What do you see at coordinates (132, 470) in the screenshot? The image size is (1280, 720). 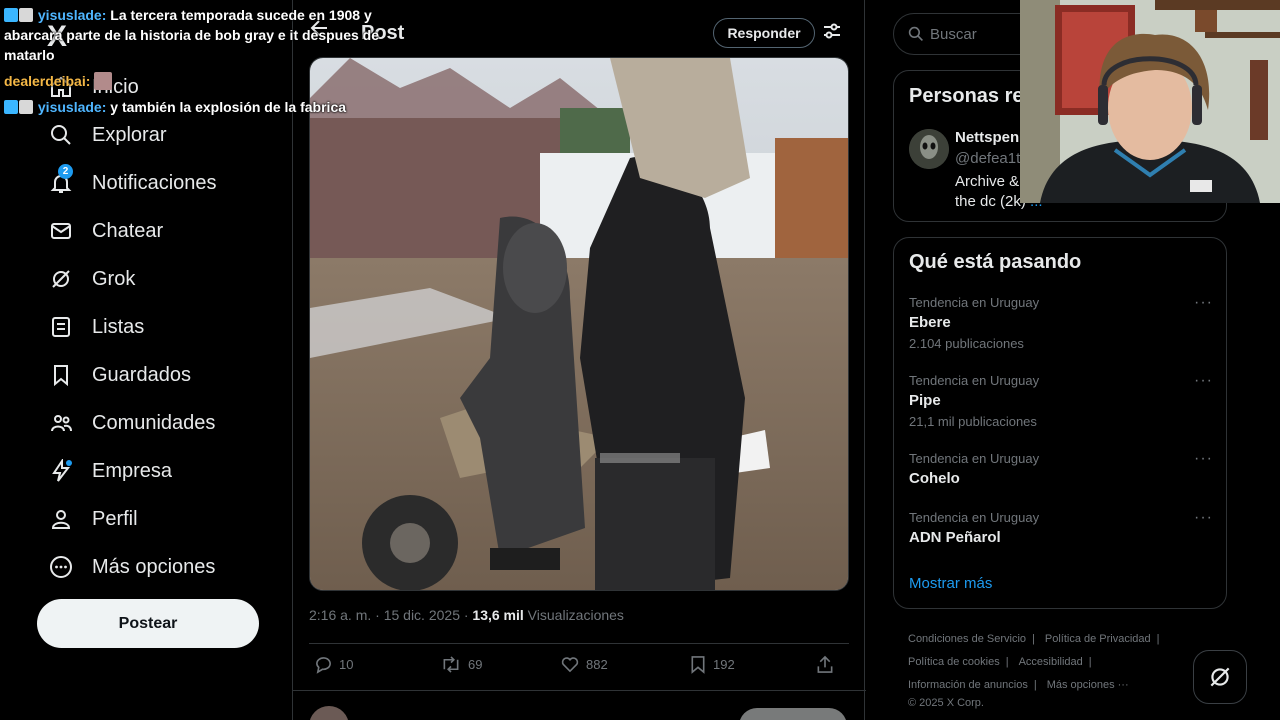 I see `nav-item-label: Empresa` at bounding box center [132, 470].